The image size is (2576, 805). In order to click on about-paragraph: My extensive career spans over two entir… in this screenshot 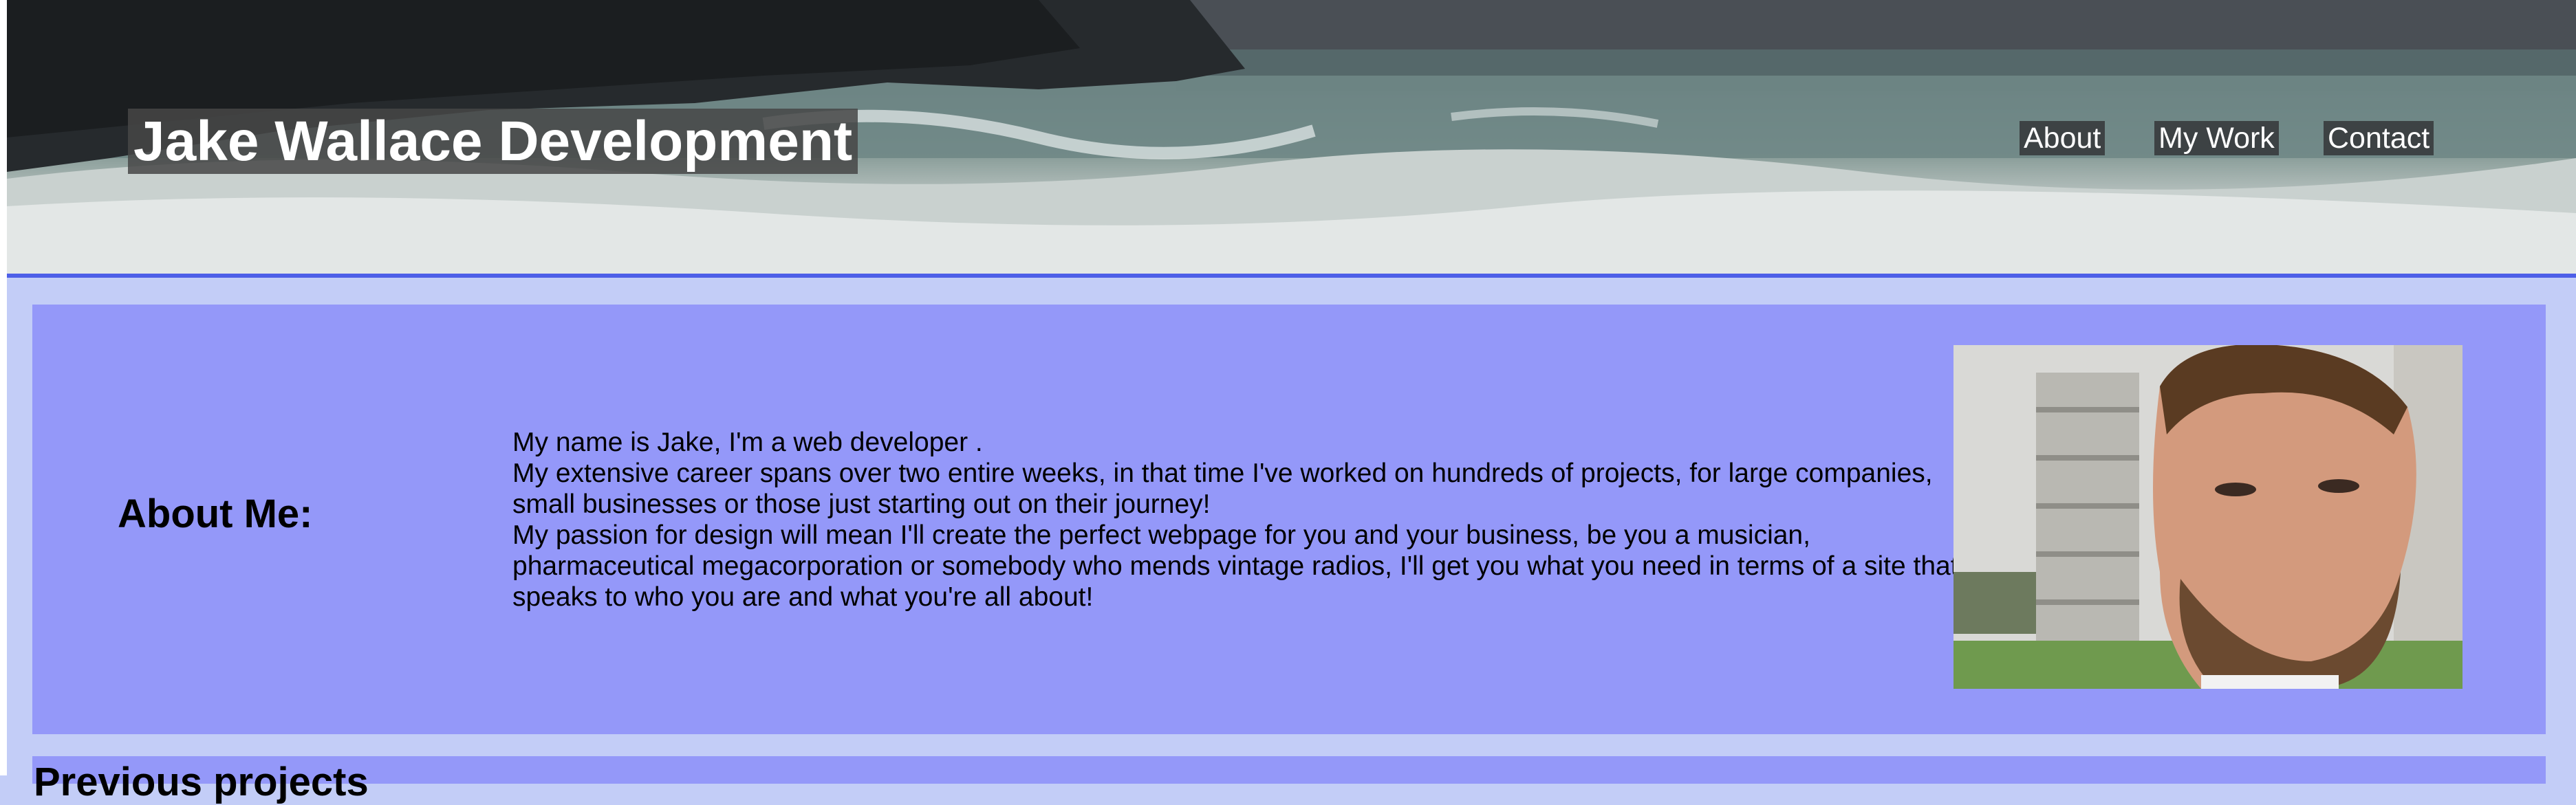, I will do `click(1222, 489)`.